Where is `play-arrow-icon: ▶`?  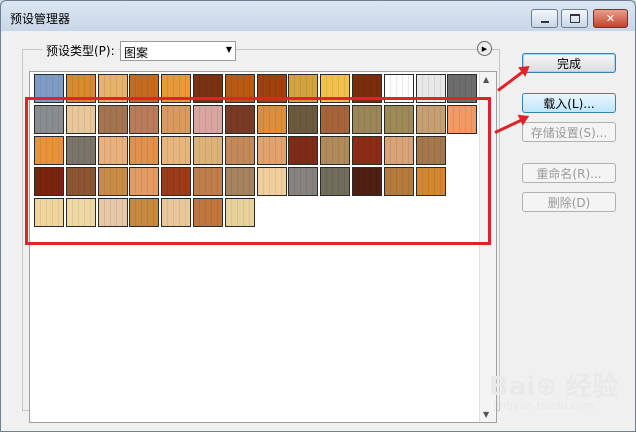 play-arrow-icon: ▶ is located at coordinates (484, 48).